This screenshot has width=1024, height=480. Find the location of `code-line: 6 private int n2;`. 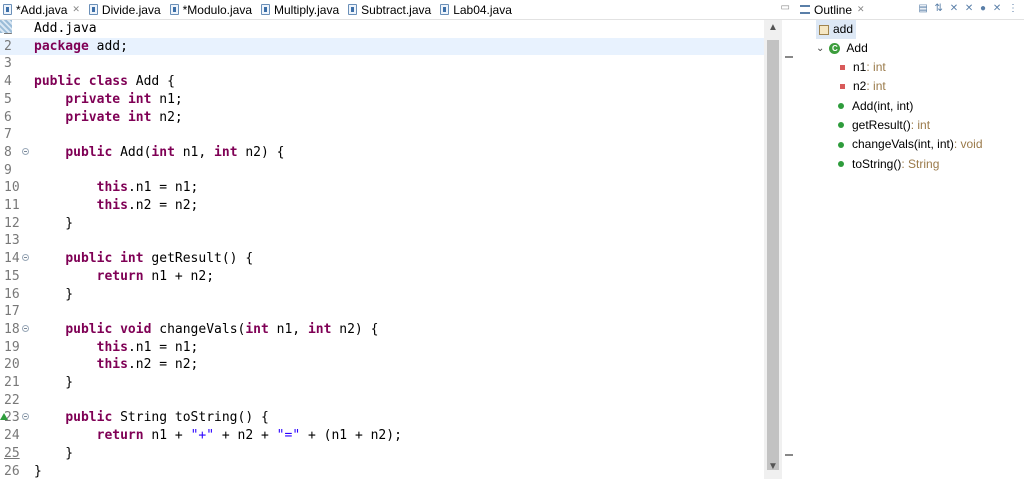

code-line: 6 private int n2; is located at coordinates (382, 117).